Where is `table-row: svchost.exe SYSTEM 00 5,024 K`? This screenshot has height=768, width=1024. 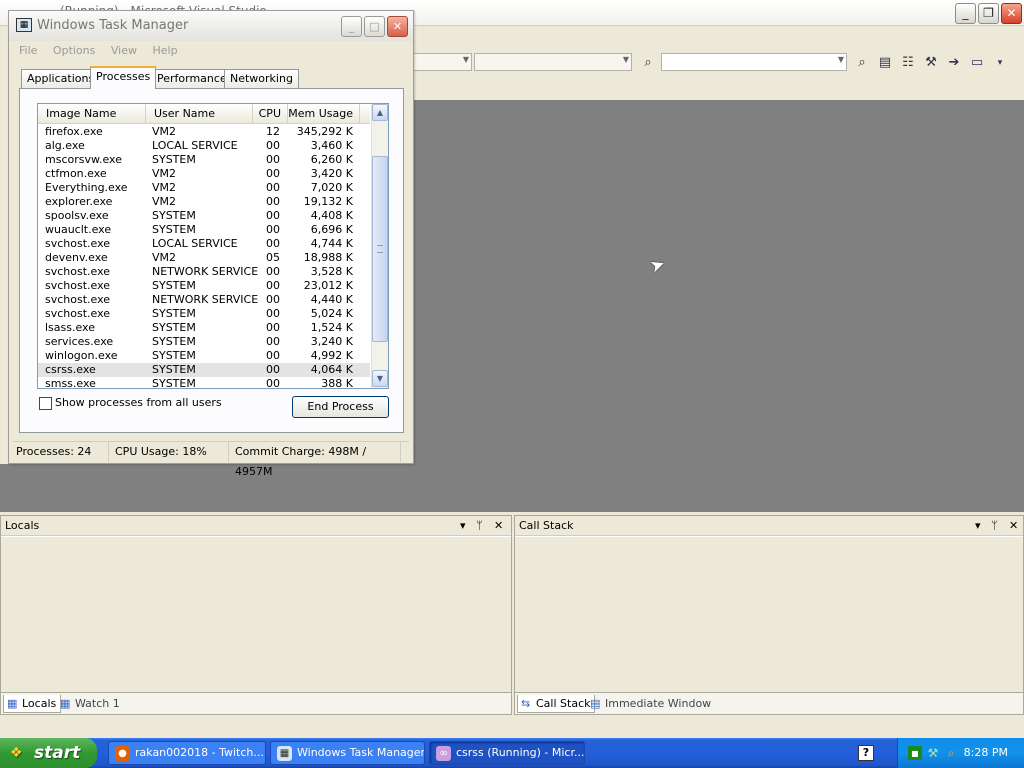 table-row: svchost.exe SYSTEM 00 5,024 K is located at coordinates (204, 314).